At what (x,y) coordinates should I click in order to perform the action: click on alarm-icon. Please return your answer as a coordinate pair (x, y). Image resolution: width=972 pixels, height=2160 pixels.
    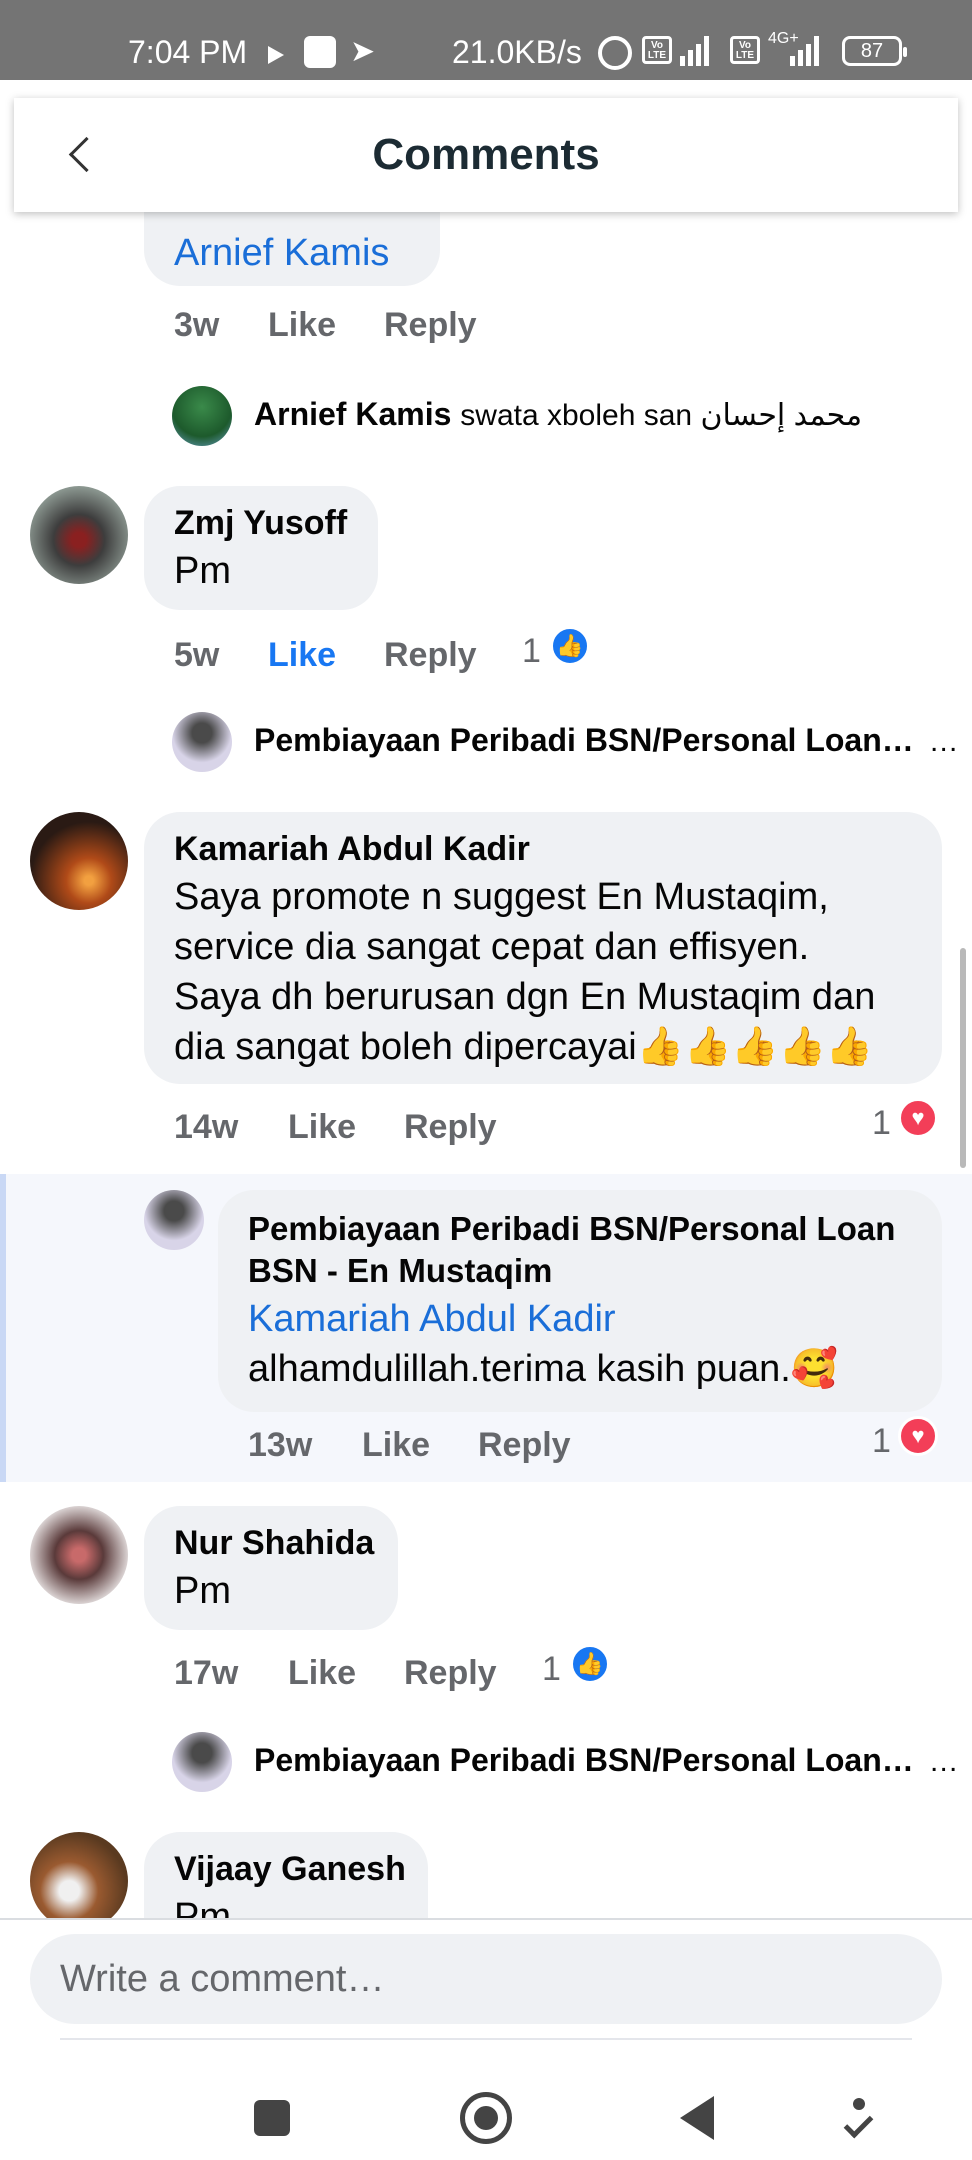
    Looking at the image, I should click on (615, 53).